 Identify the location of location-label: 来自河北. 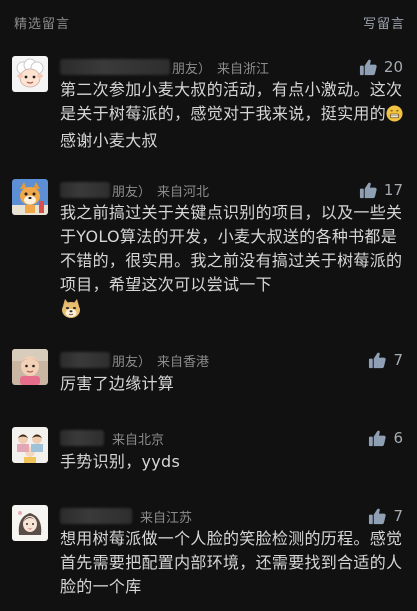
(183, 192).